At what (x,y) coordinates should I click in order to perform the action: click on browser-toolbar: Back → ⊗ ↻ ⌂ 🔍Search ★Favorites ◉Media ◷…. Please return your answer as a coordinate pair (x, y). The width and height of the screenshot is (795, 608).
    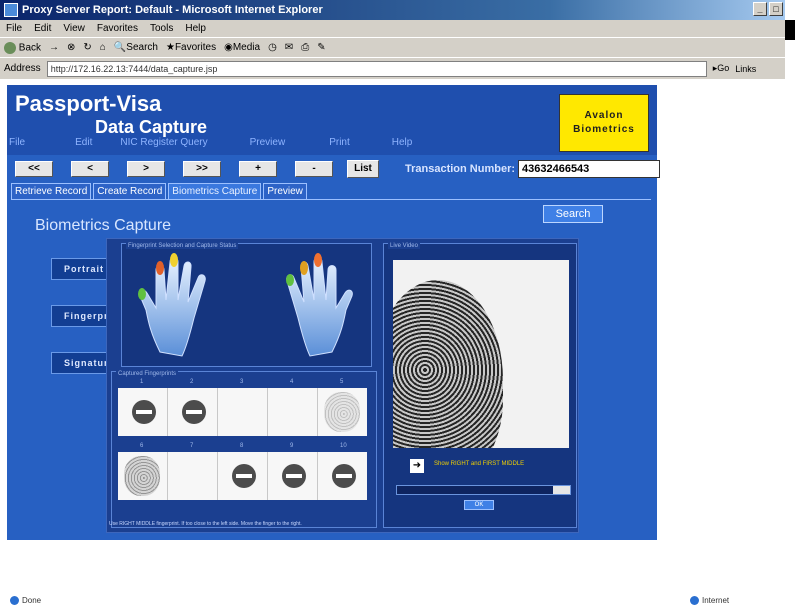
    Looking at the image, I should click on (392, 47).